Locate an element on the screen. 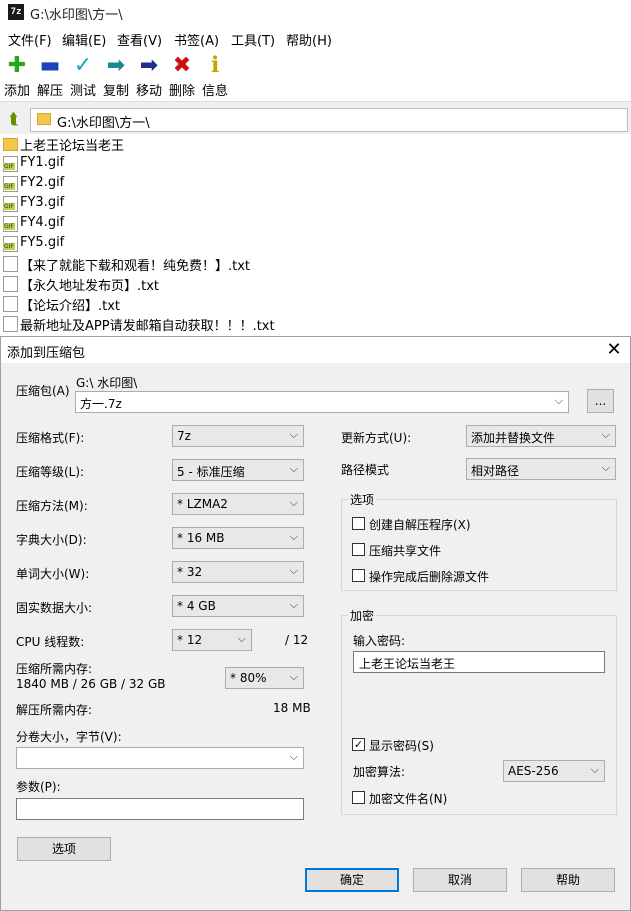 The height and width of the screenshot is (911, 631). password-label: 输入密码: is located at coordinates (379, 641).